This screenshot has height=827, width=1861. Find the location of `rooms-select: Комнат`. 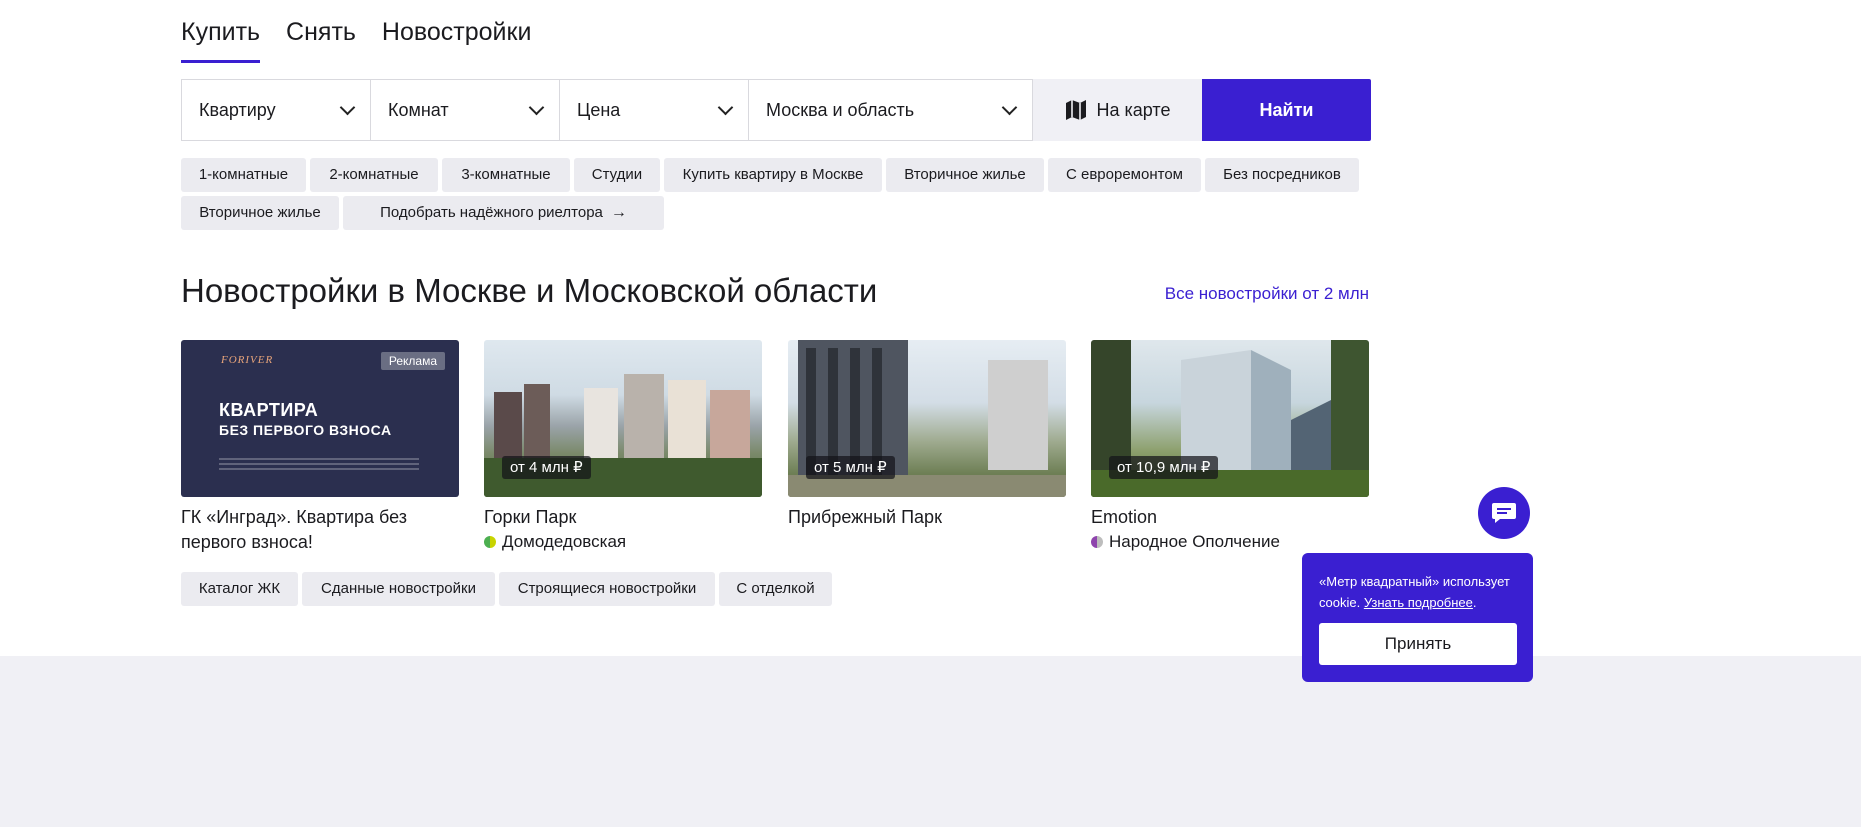

rooms-select: Комнат is located at coordinates (465, 110).